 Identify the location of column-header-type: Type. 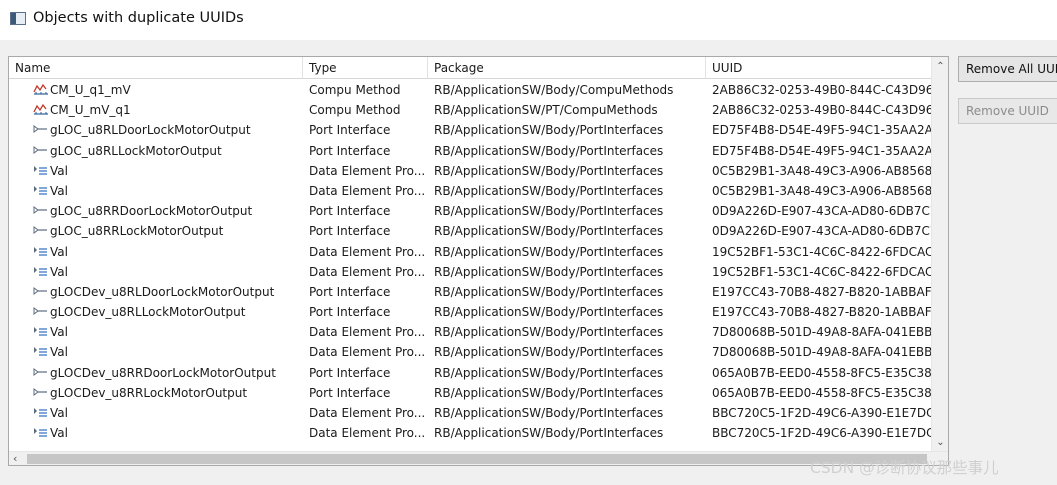
(365, 68).